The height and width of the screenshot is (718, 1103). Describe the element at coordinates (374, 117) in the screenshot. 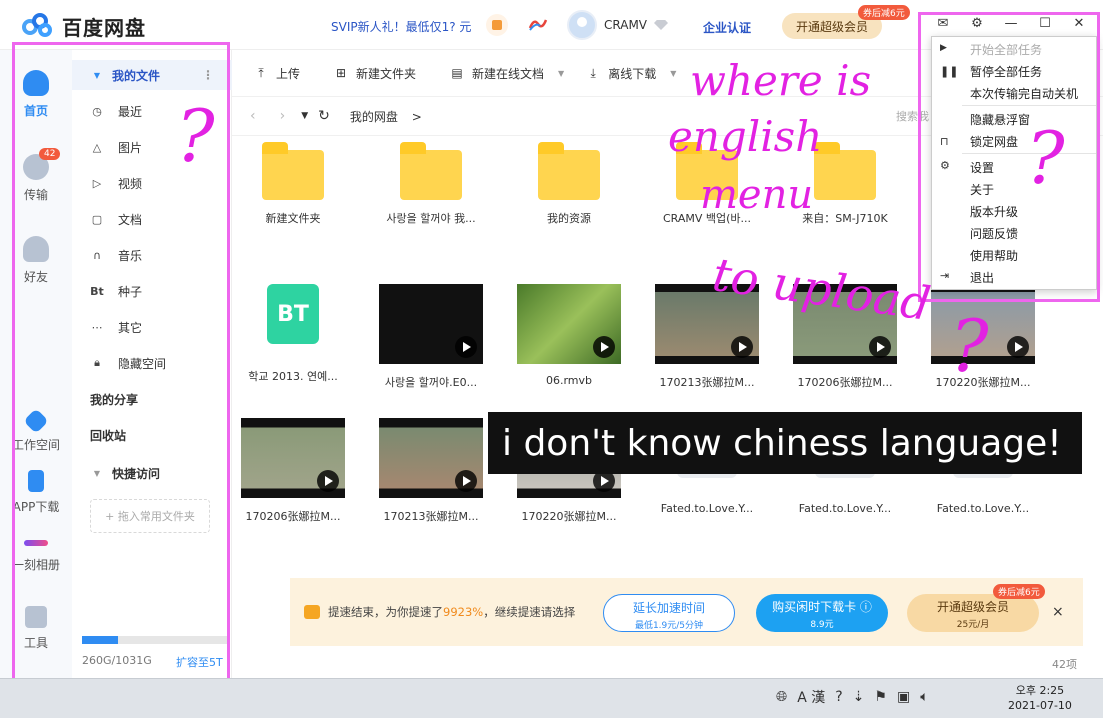

I see `breadcrumb-item: 我的网盘` at that location.